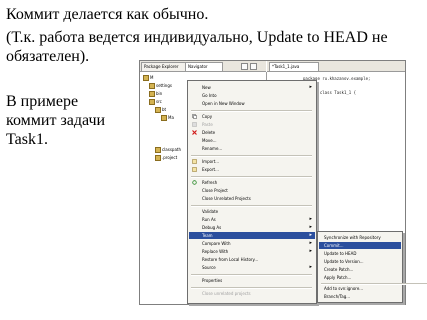  What do you see at coordinates (244, 66) in the screenshot?
I see `minimize-icon` at bounding box center [244, 66].